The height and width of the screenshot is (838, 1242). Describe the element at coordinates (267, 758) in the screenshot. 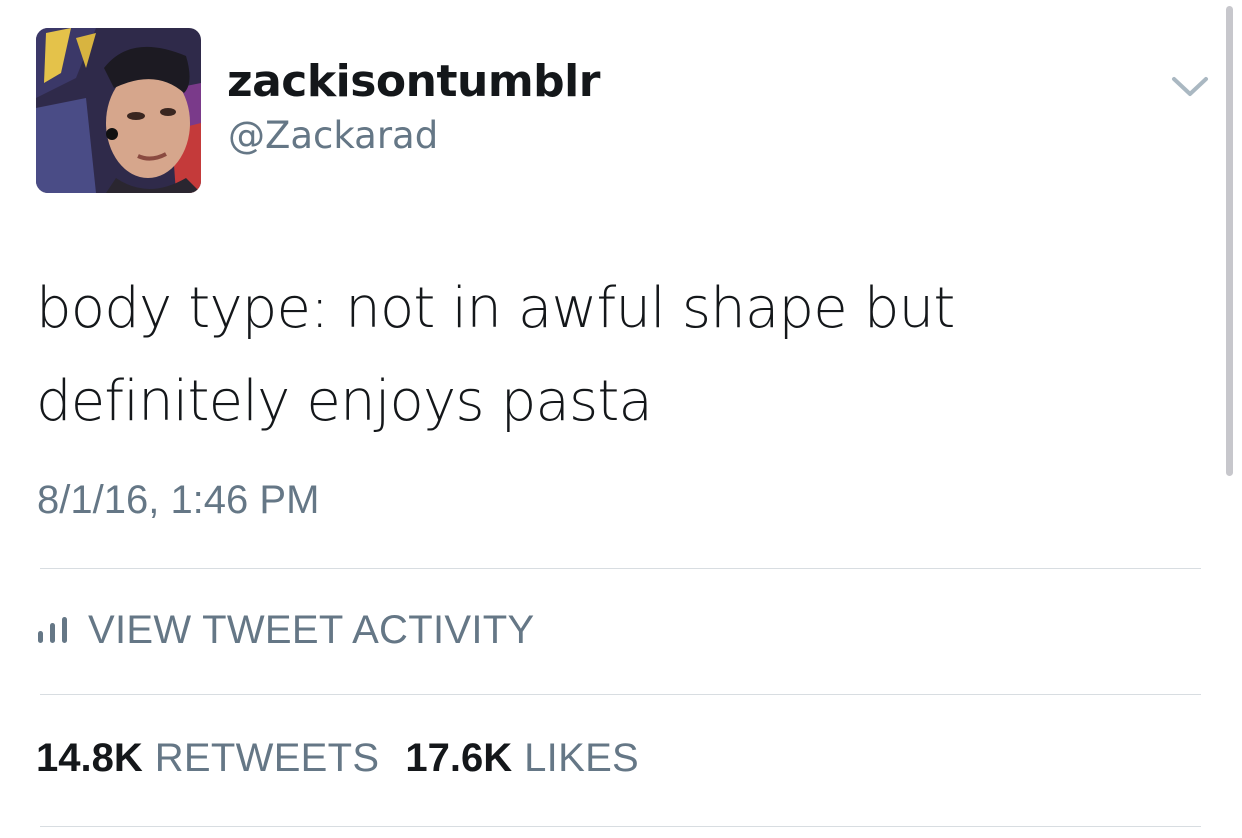

I see `retweets-label: RETWEETS` at that location.